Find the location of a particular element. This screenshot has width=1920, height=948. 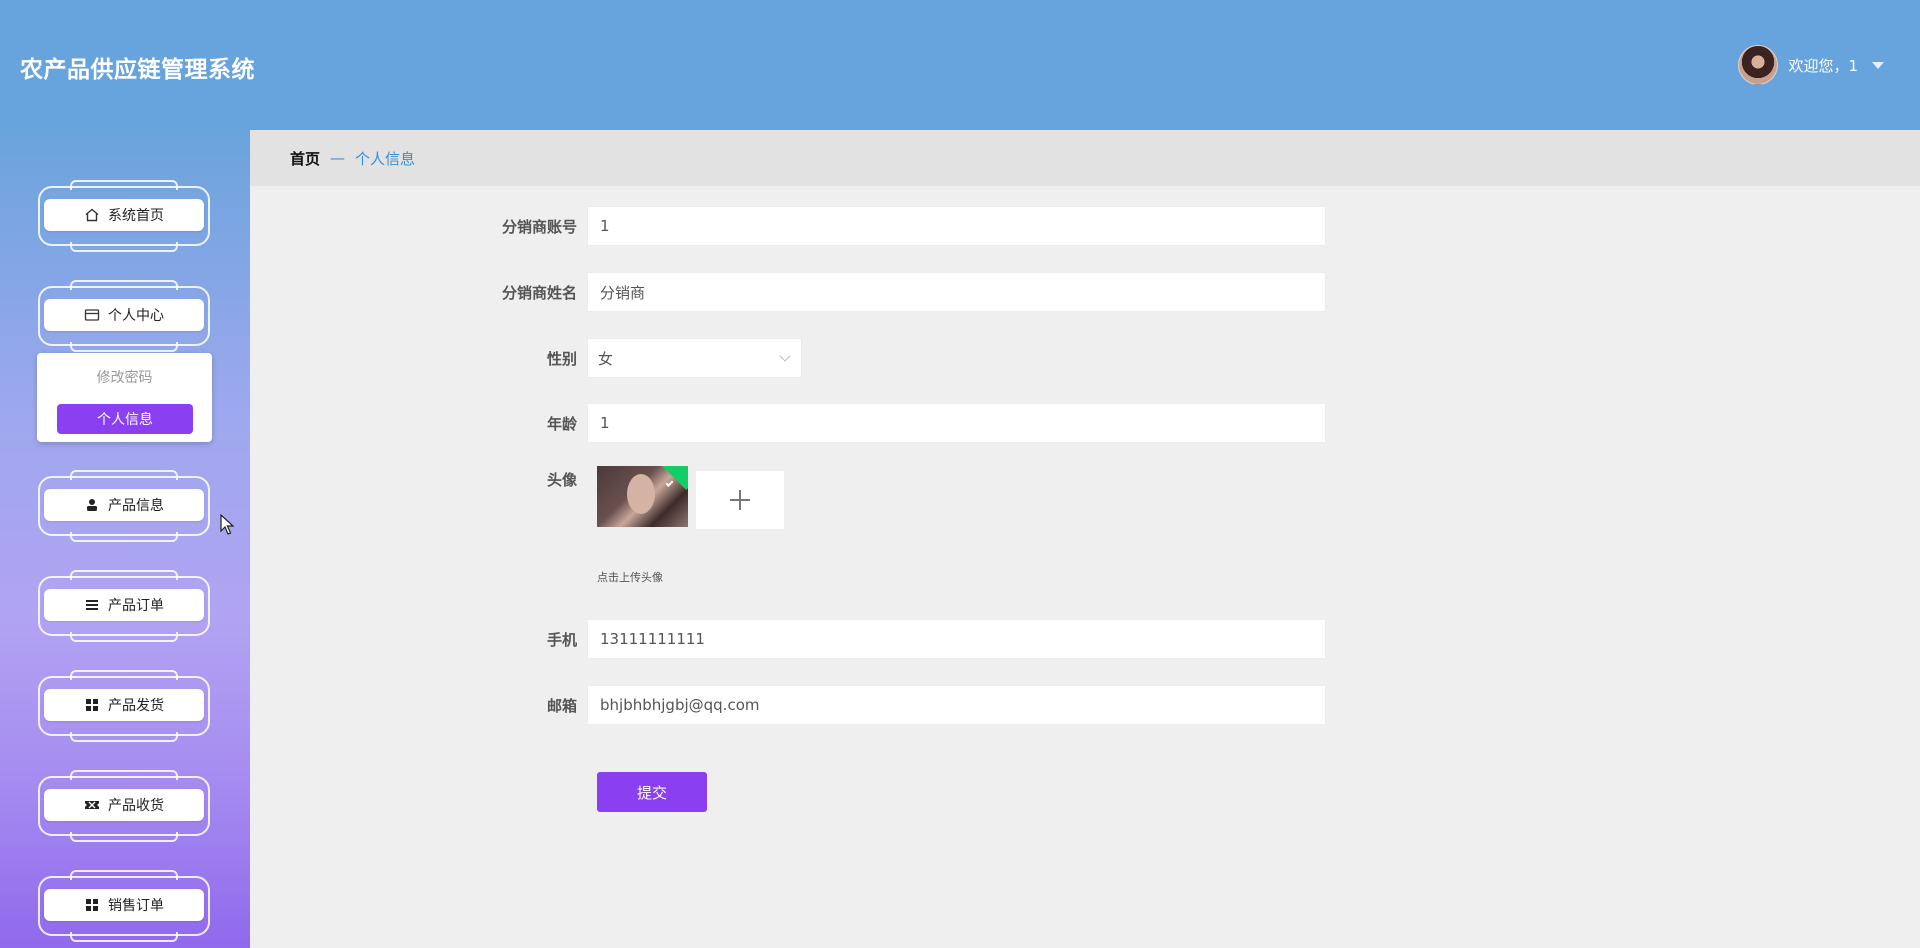

top-header: 农产品供应链管理系统 欢迎您，1 is located at coordinates (960, 65).